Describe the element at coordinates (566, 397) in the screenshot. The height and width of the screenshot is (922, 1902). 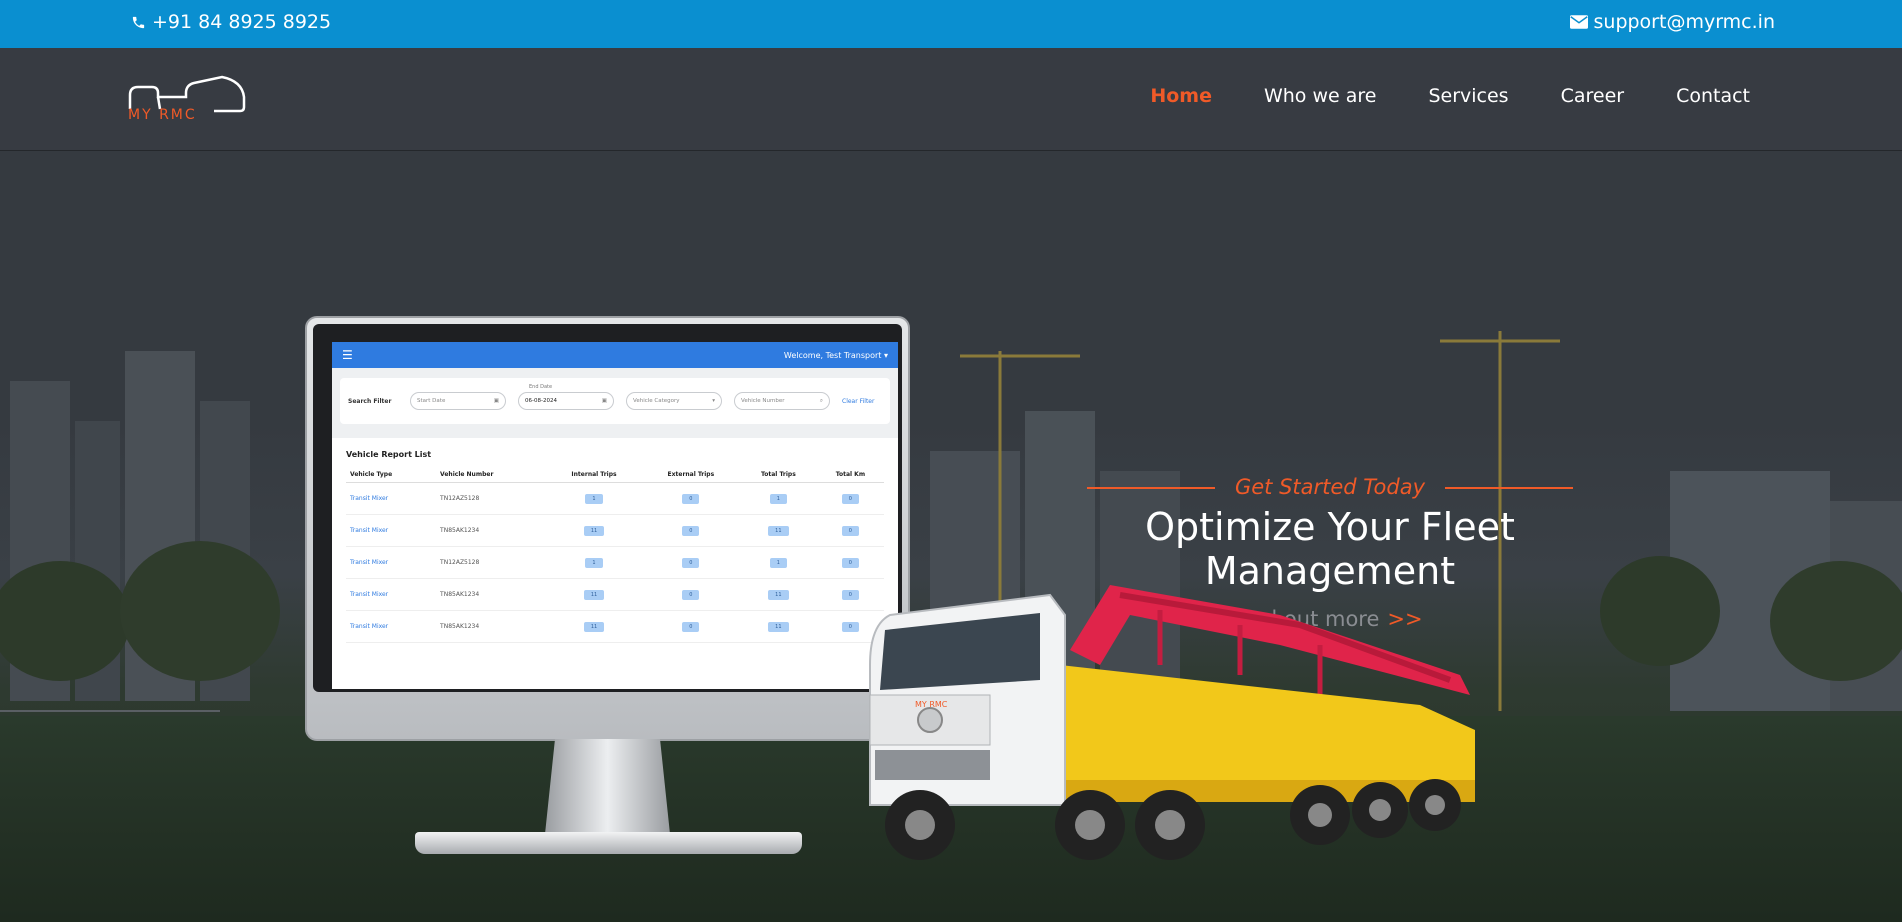
I see `end-date-field: End Date 06-08-2024 ▣` at that location.